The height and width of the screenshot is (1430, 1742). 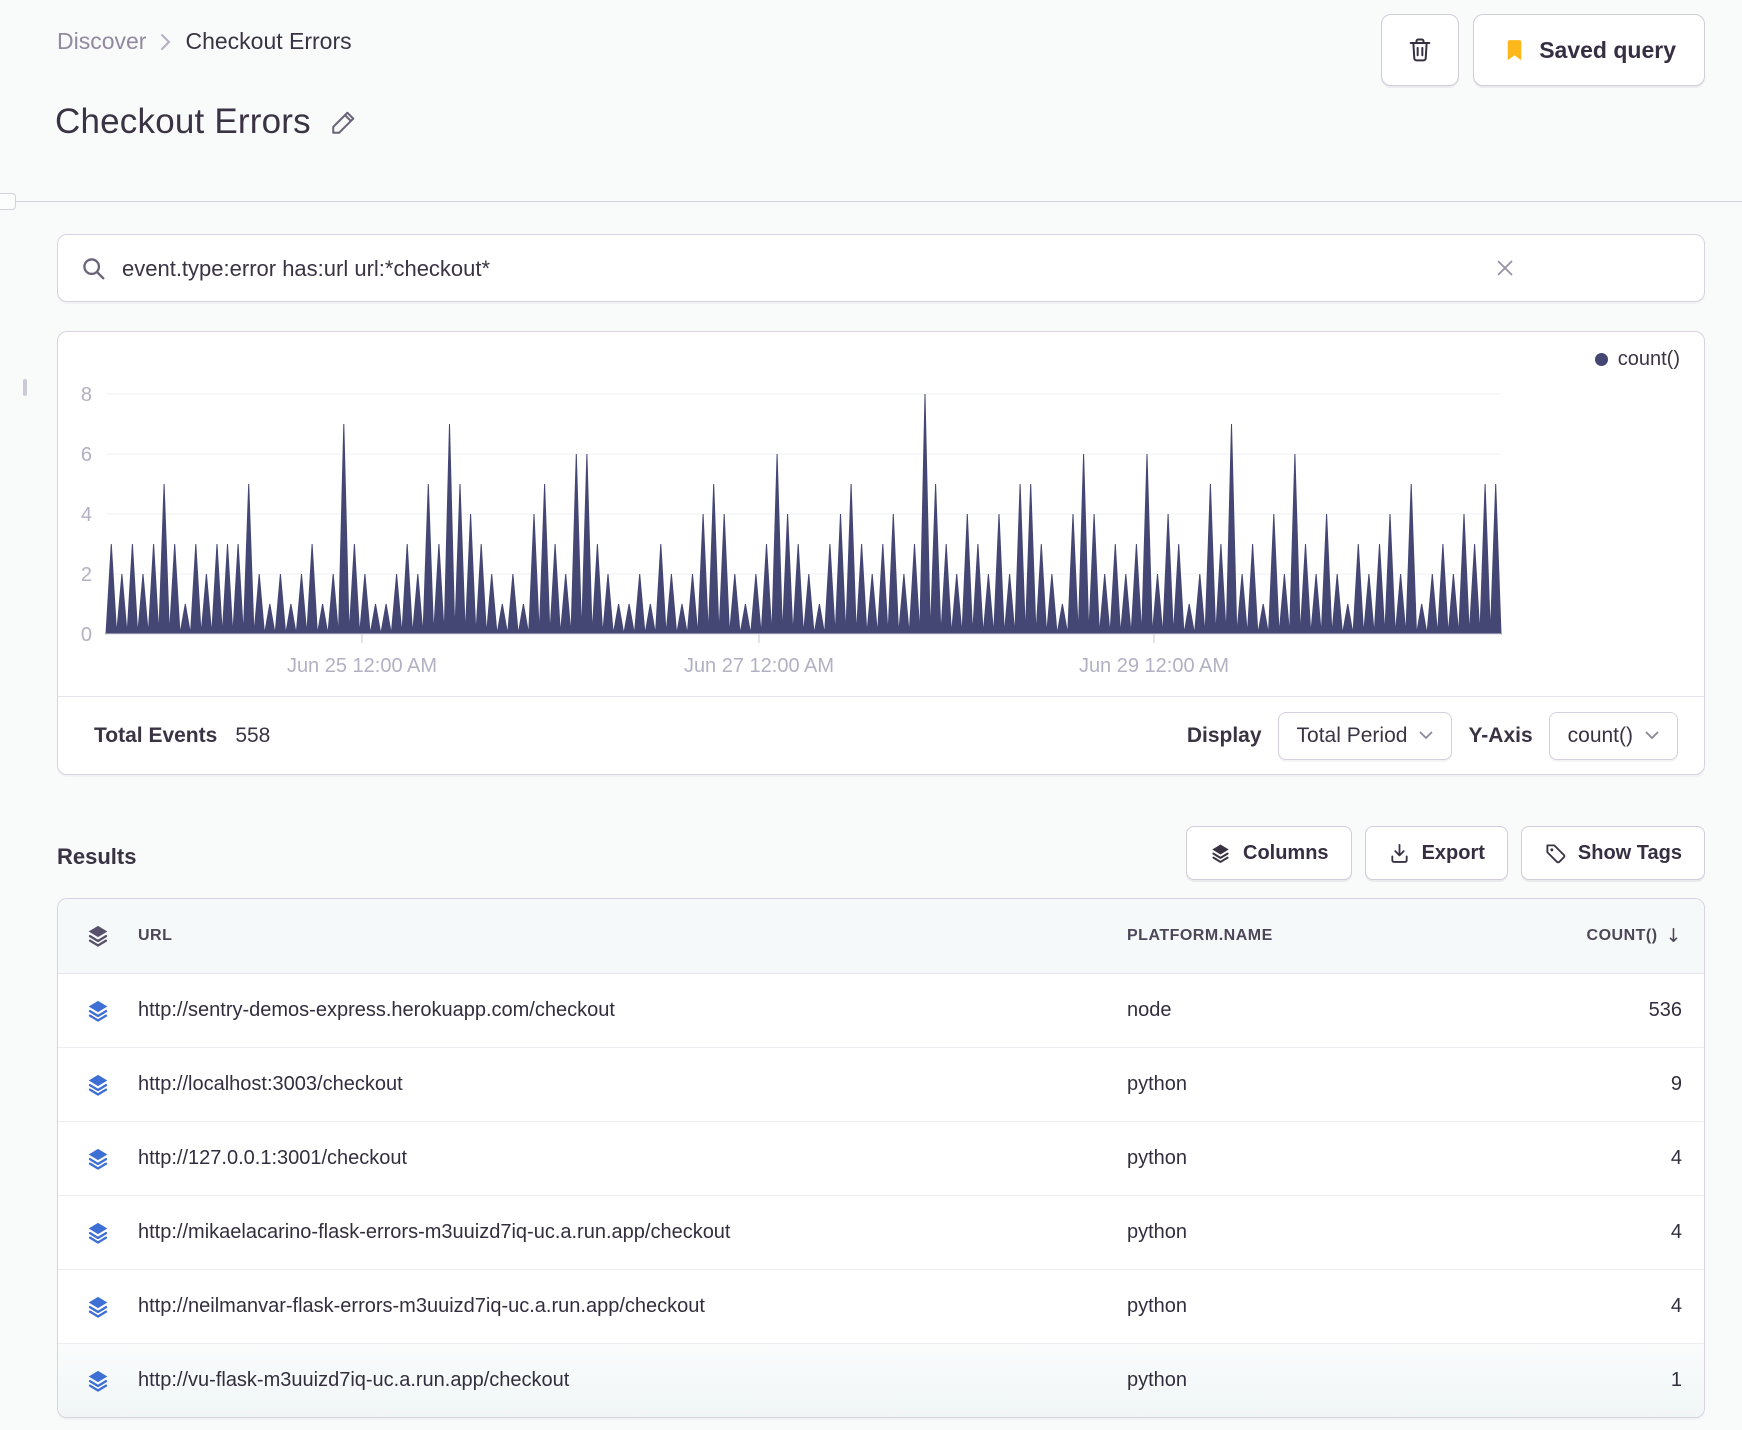 I want to click on sidebar-drag-nub, so click(x=25, y=387).